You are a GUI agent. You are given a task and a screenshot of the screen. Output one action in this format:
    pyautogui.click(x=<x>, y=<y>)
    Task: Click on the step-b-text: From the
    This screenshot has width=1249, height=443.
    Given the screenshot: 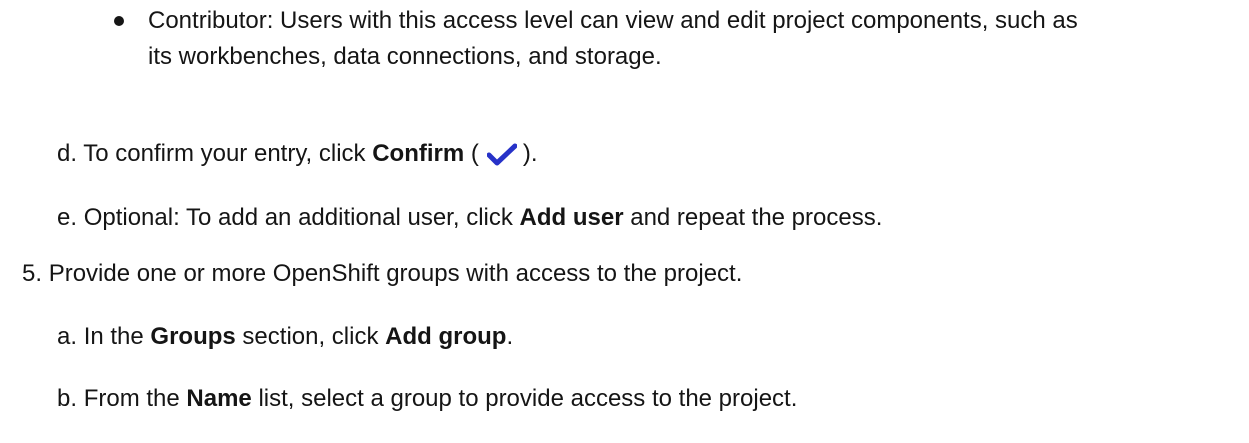 What is the action you would take?
    pyautogui.click(x=131, y=398)
    